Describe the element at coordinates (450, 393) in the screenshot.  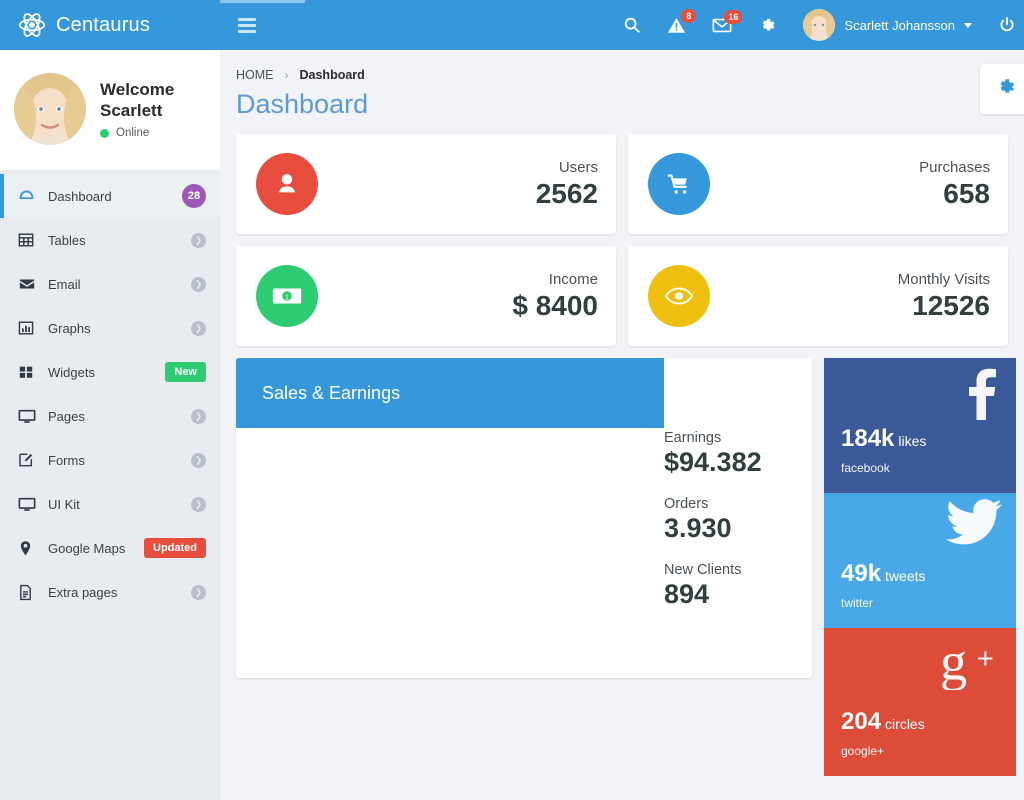
I see `sales-panel-header: Sales & Earnings` at that location.